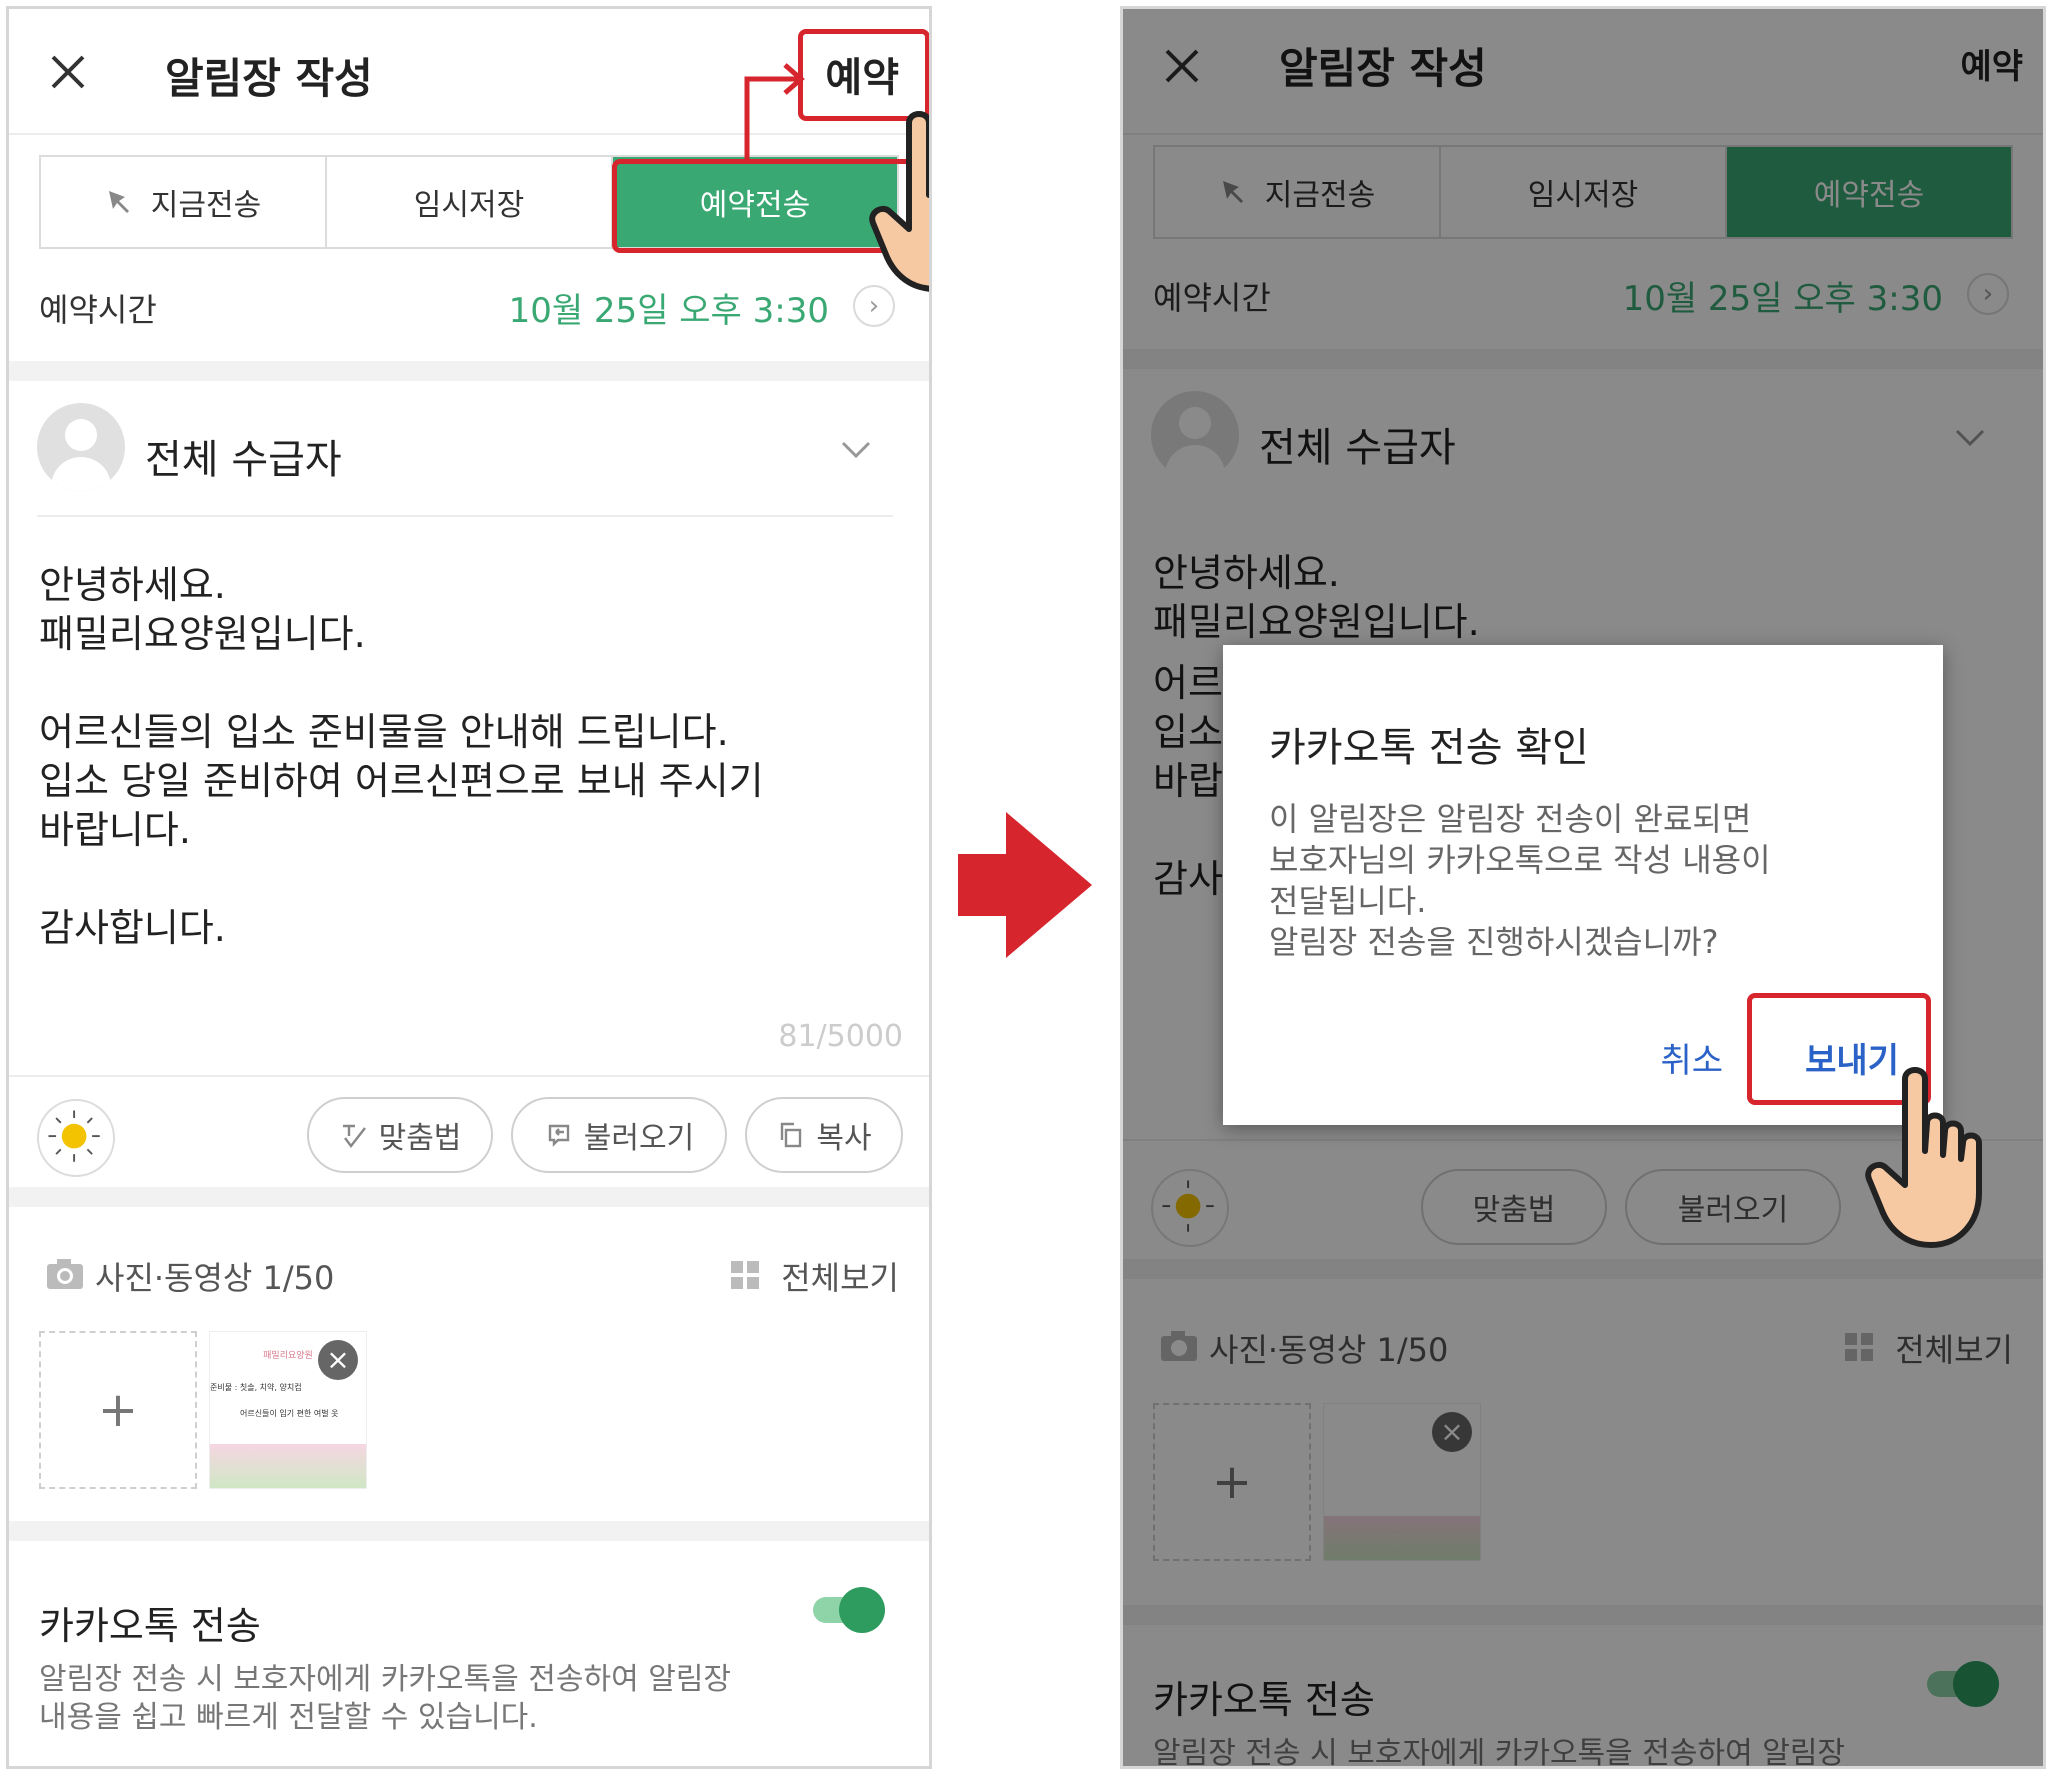 The height and width of the screenshot is (1775, 2048). Describe the element at coordinates (202, 634) in the screenshot. I see `message-line: 패밀리요양원입니다.` at that location.